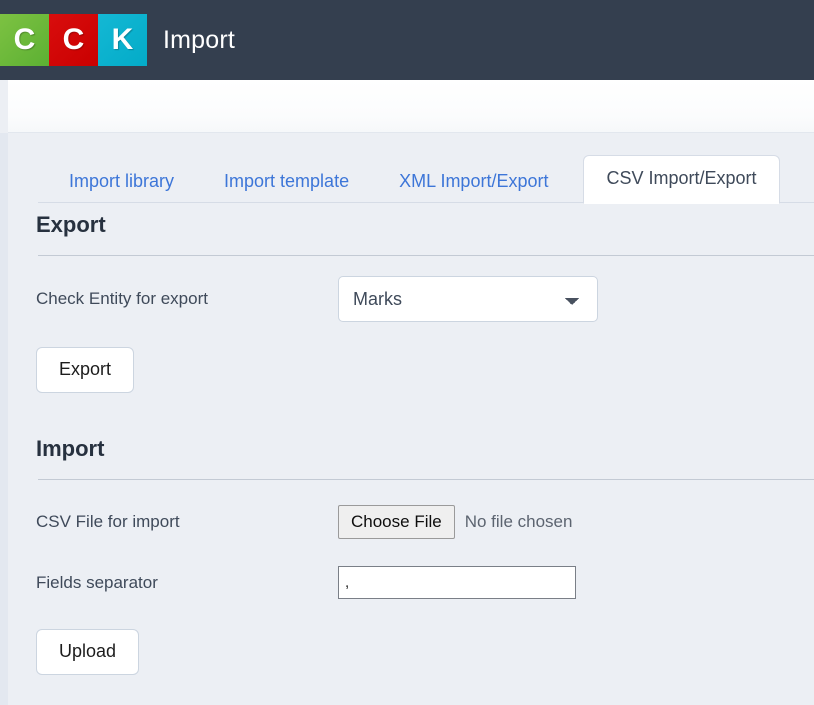  Describe the element at coordinates (457, 583) in the screenshot. I see `separator-input` at that location.